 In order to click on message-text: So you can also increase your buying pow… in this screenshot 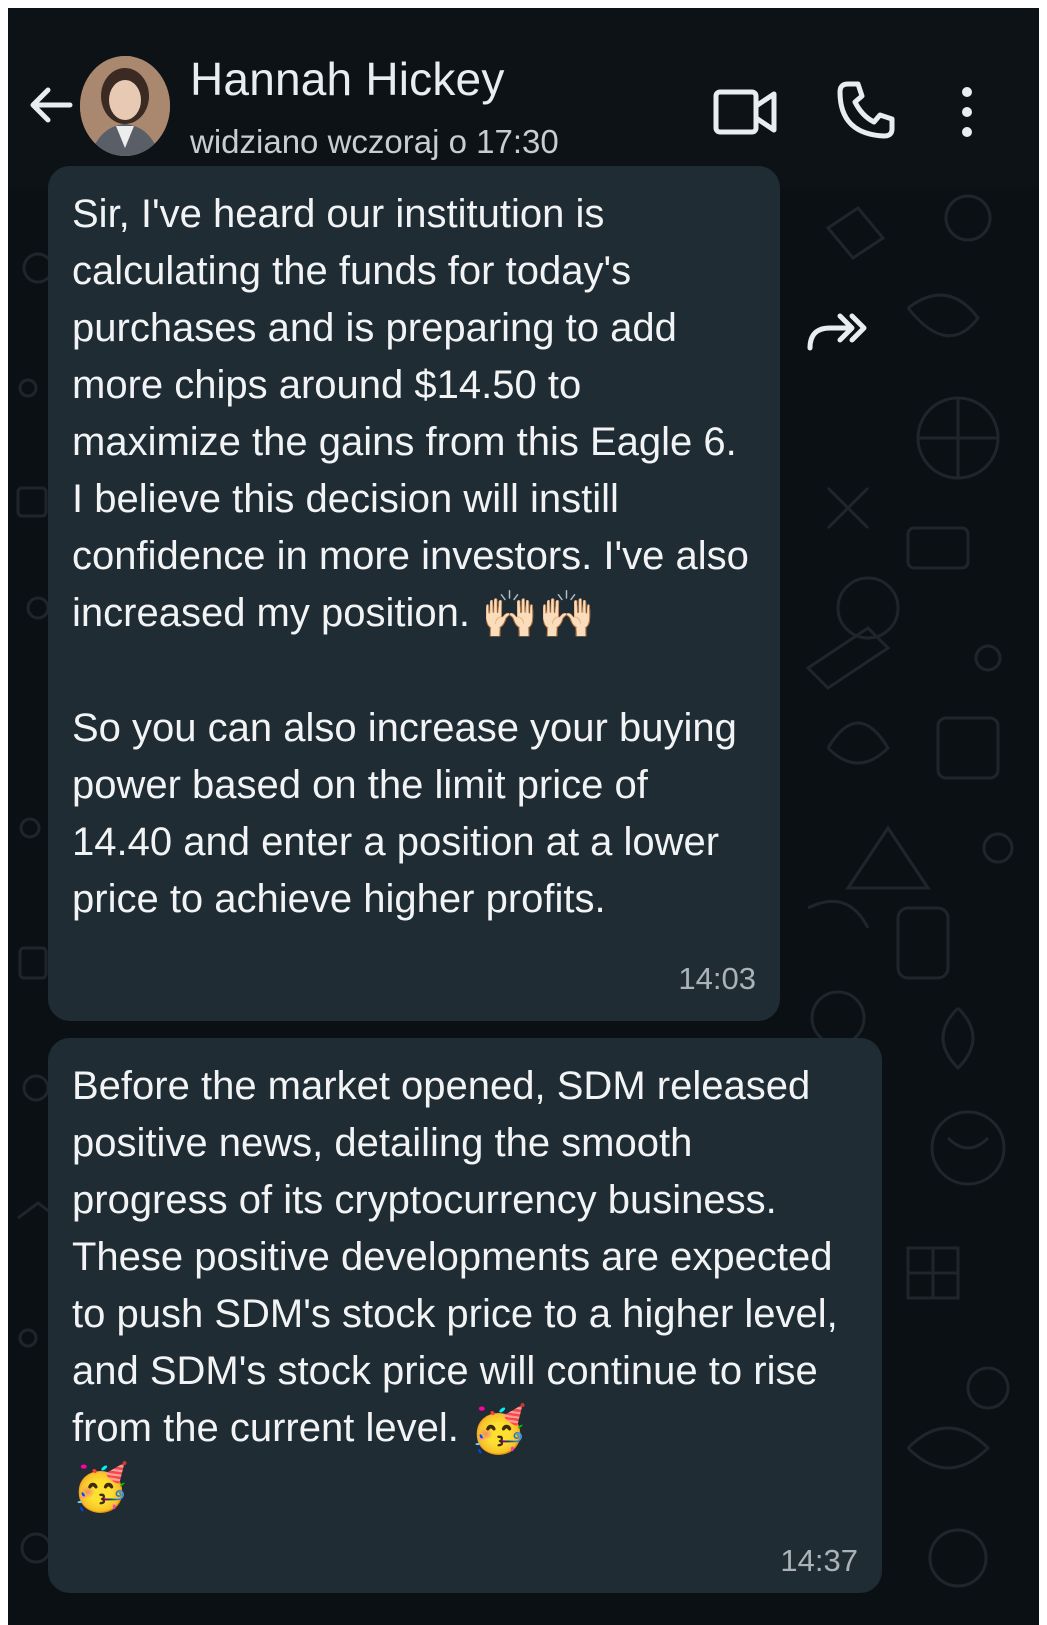, I will do `click(410, 813)`.